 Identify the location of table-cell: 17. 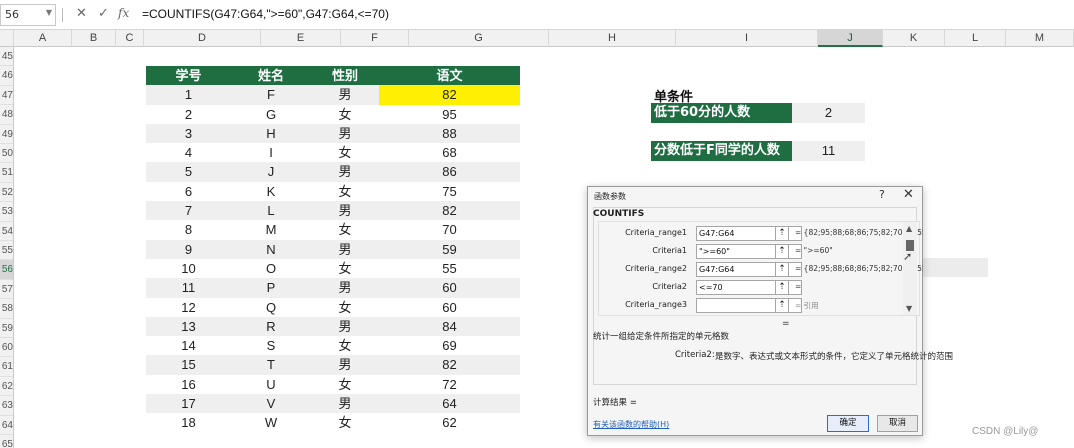
(188, 403).